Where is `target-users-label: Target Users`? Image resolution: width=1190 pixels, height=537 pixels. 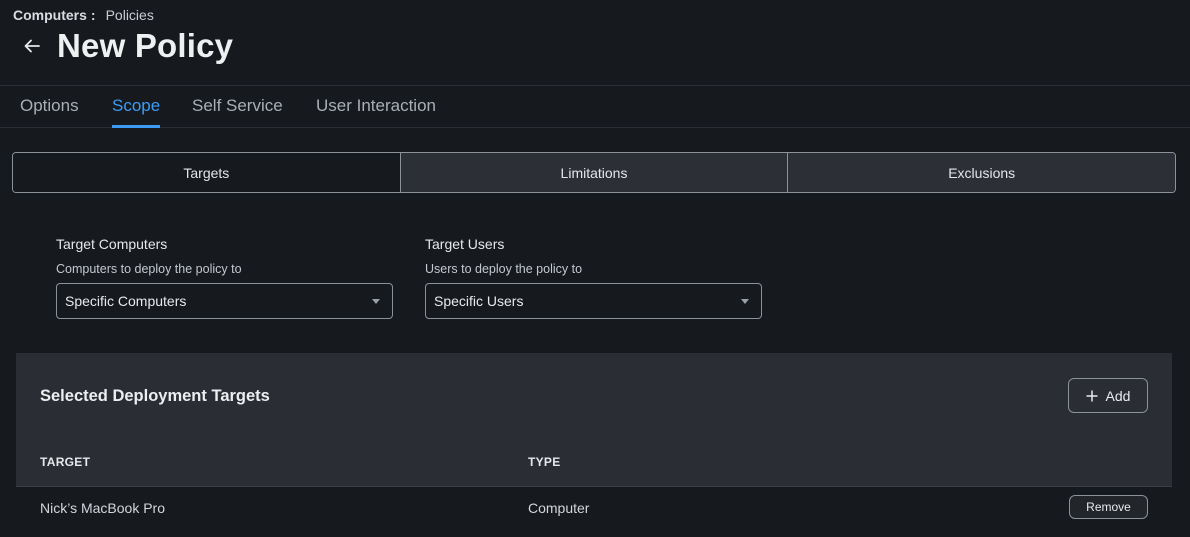 target-users-label: Target Users is located at coordinates (465, 244).